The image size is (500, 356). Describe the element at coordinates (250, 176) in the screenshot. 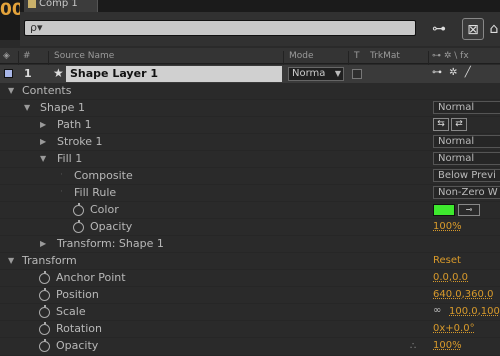

I see `property-row-composite: · Composite Below Previ` at that location.